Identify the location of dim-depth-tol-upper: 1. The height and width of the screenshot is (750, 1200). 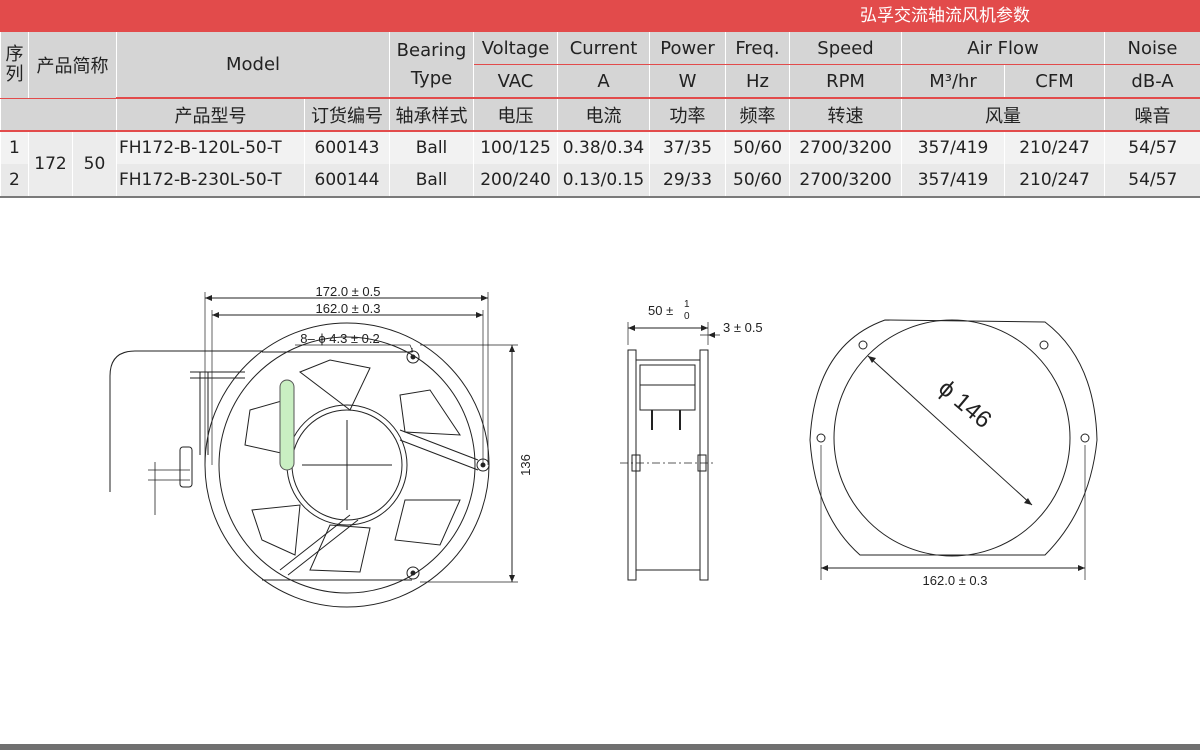
(687, 304).